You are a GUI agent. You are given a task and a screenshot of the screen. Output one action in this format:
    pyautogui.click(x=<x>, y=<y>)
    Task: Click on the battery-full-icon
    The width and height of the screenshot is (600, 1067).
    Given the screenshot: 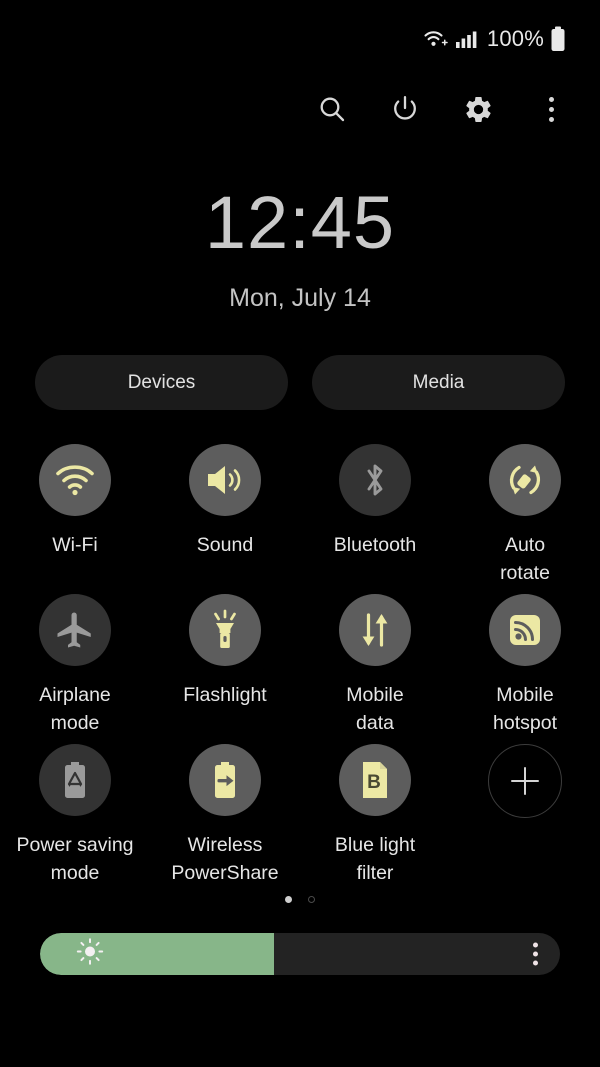 What is the action you would take?
    pyautogui.click(x=558, y=39)
    